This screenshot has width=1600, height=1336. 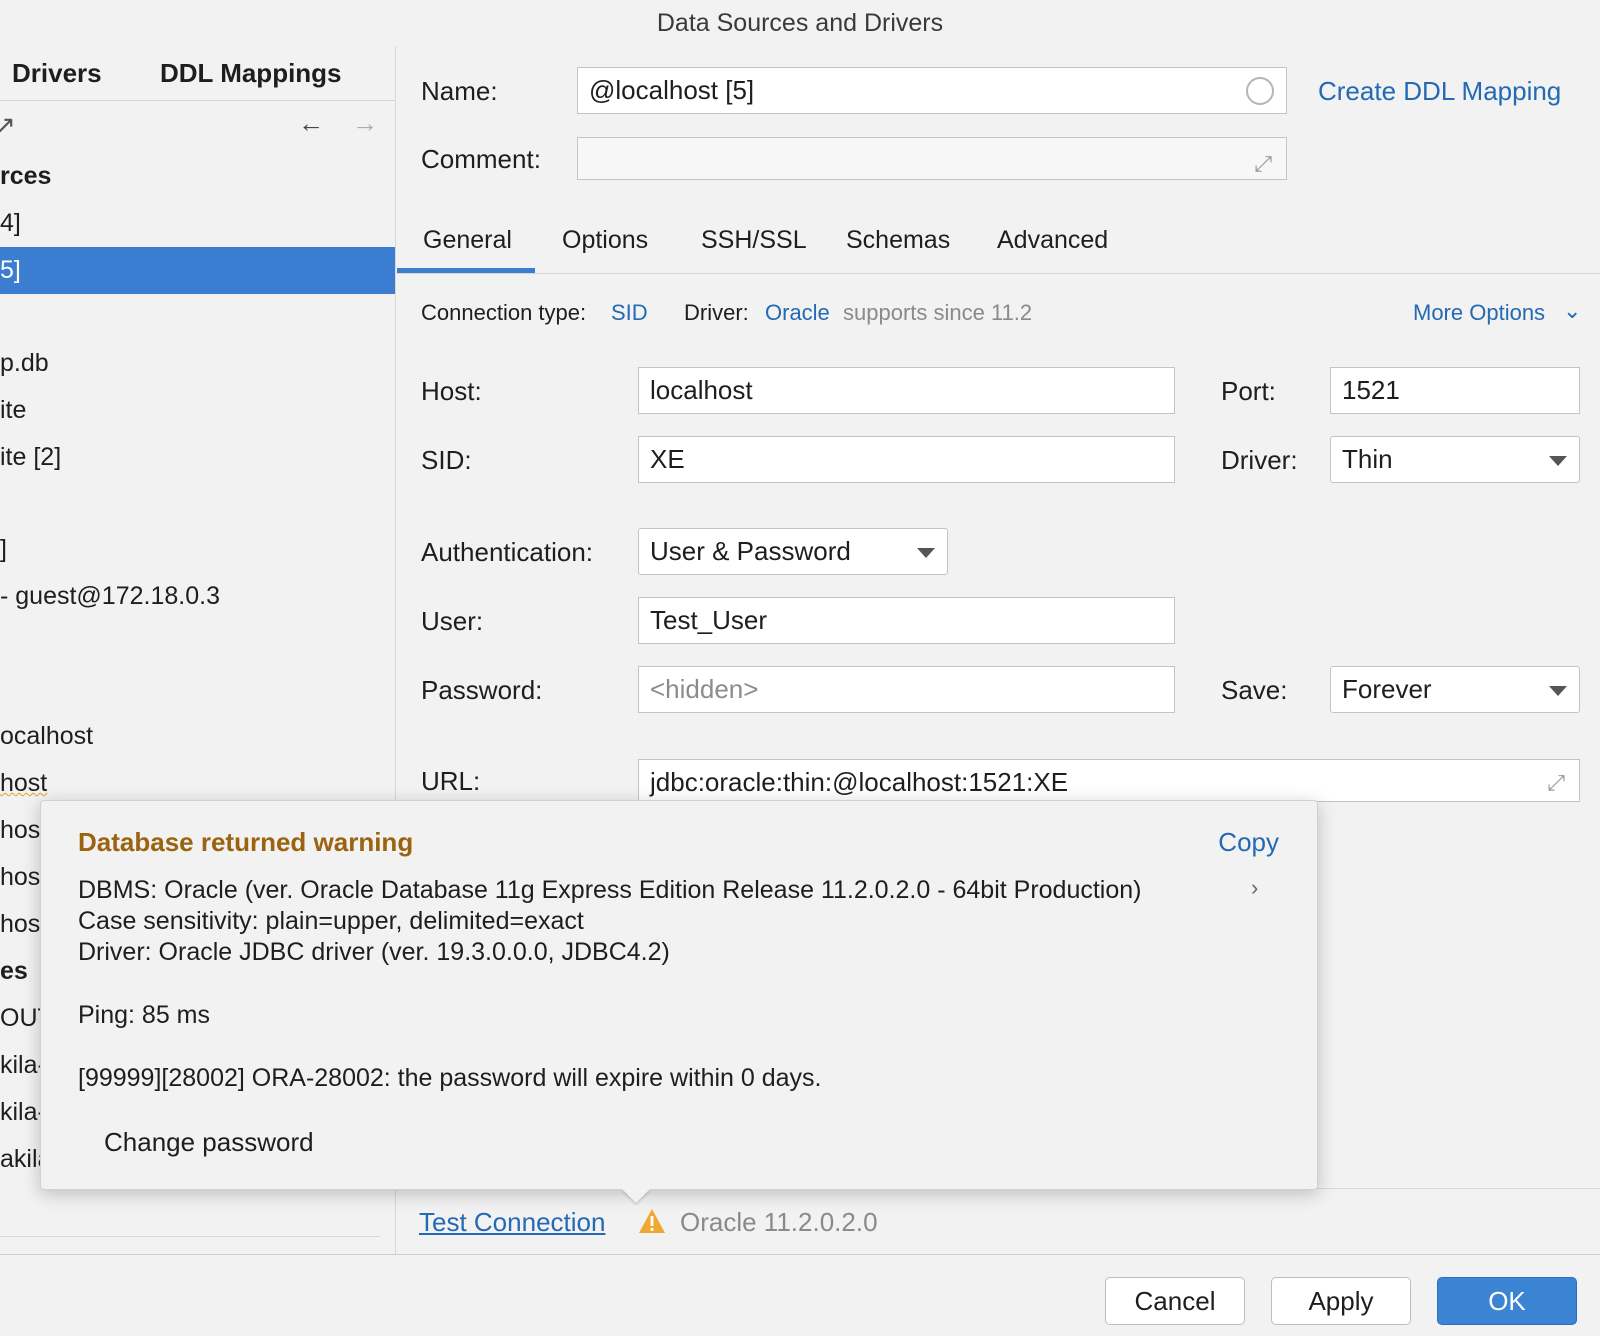 I want to click on back-arrow-icon: ←, so click(x=311, y=123).